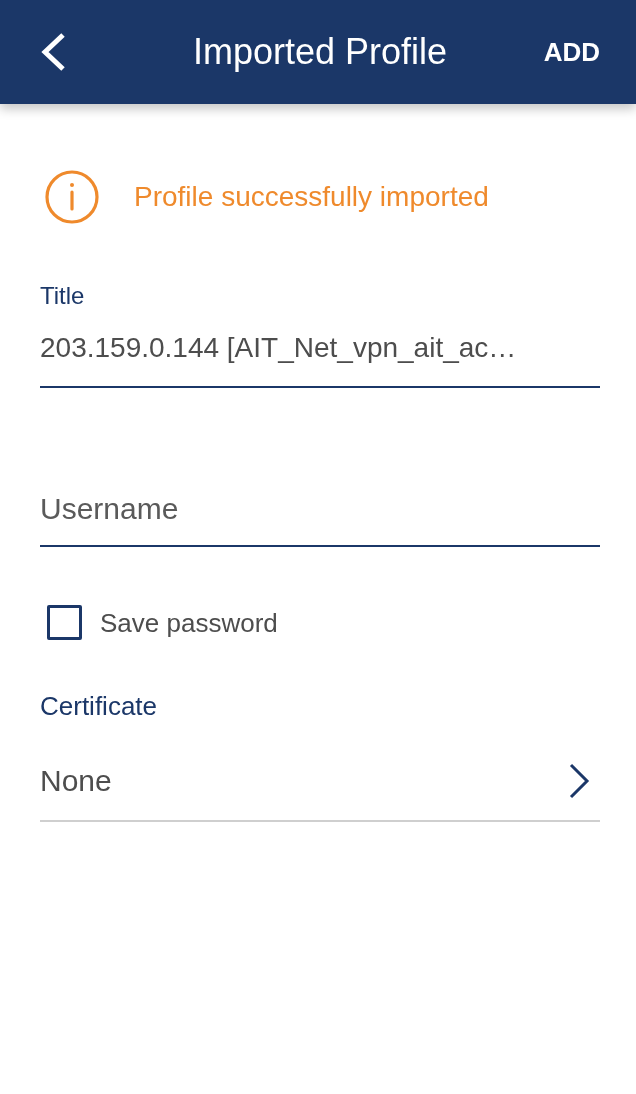 The height and width of the screenshot is (1094, 636). Describe the element at coordinates (63, 296) in the screenshot. I see `field-label: Title` at that location.